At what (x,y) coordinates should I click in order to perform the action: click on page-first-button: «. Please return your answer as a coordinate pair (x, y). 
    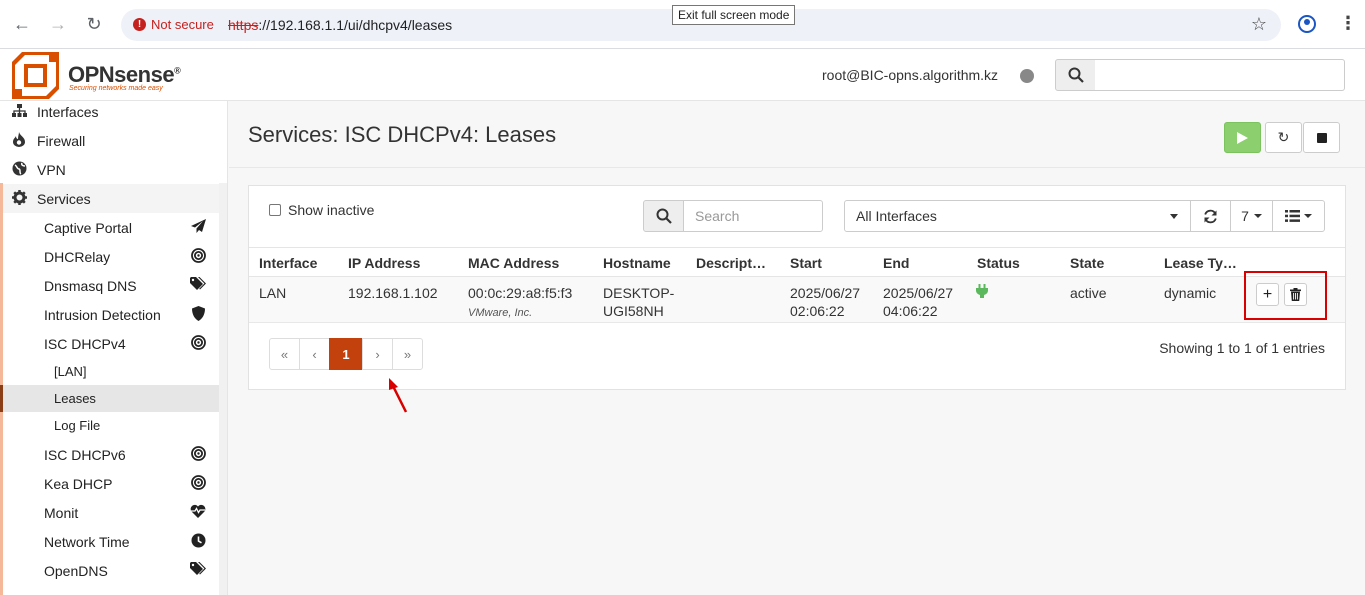
    Looking at the image, I should click on (284, 354).